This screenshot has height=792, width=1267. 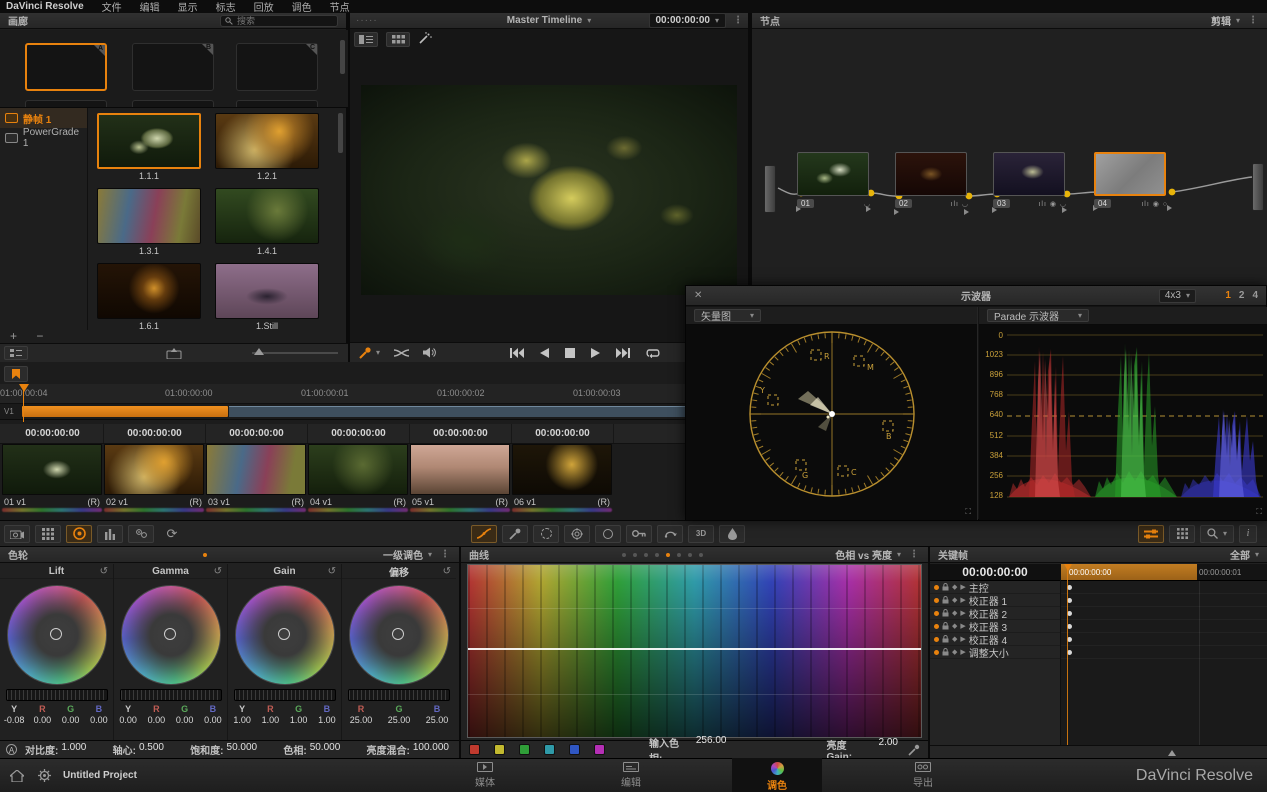 I want to click on go-to-start-icon, so click(x=517, y=352).